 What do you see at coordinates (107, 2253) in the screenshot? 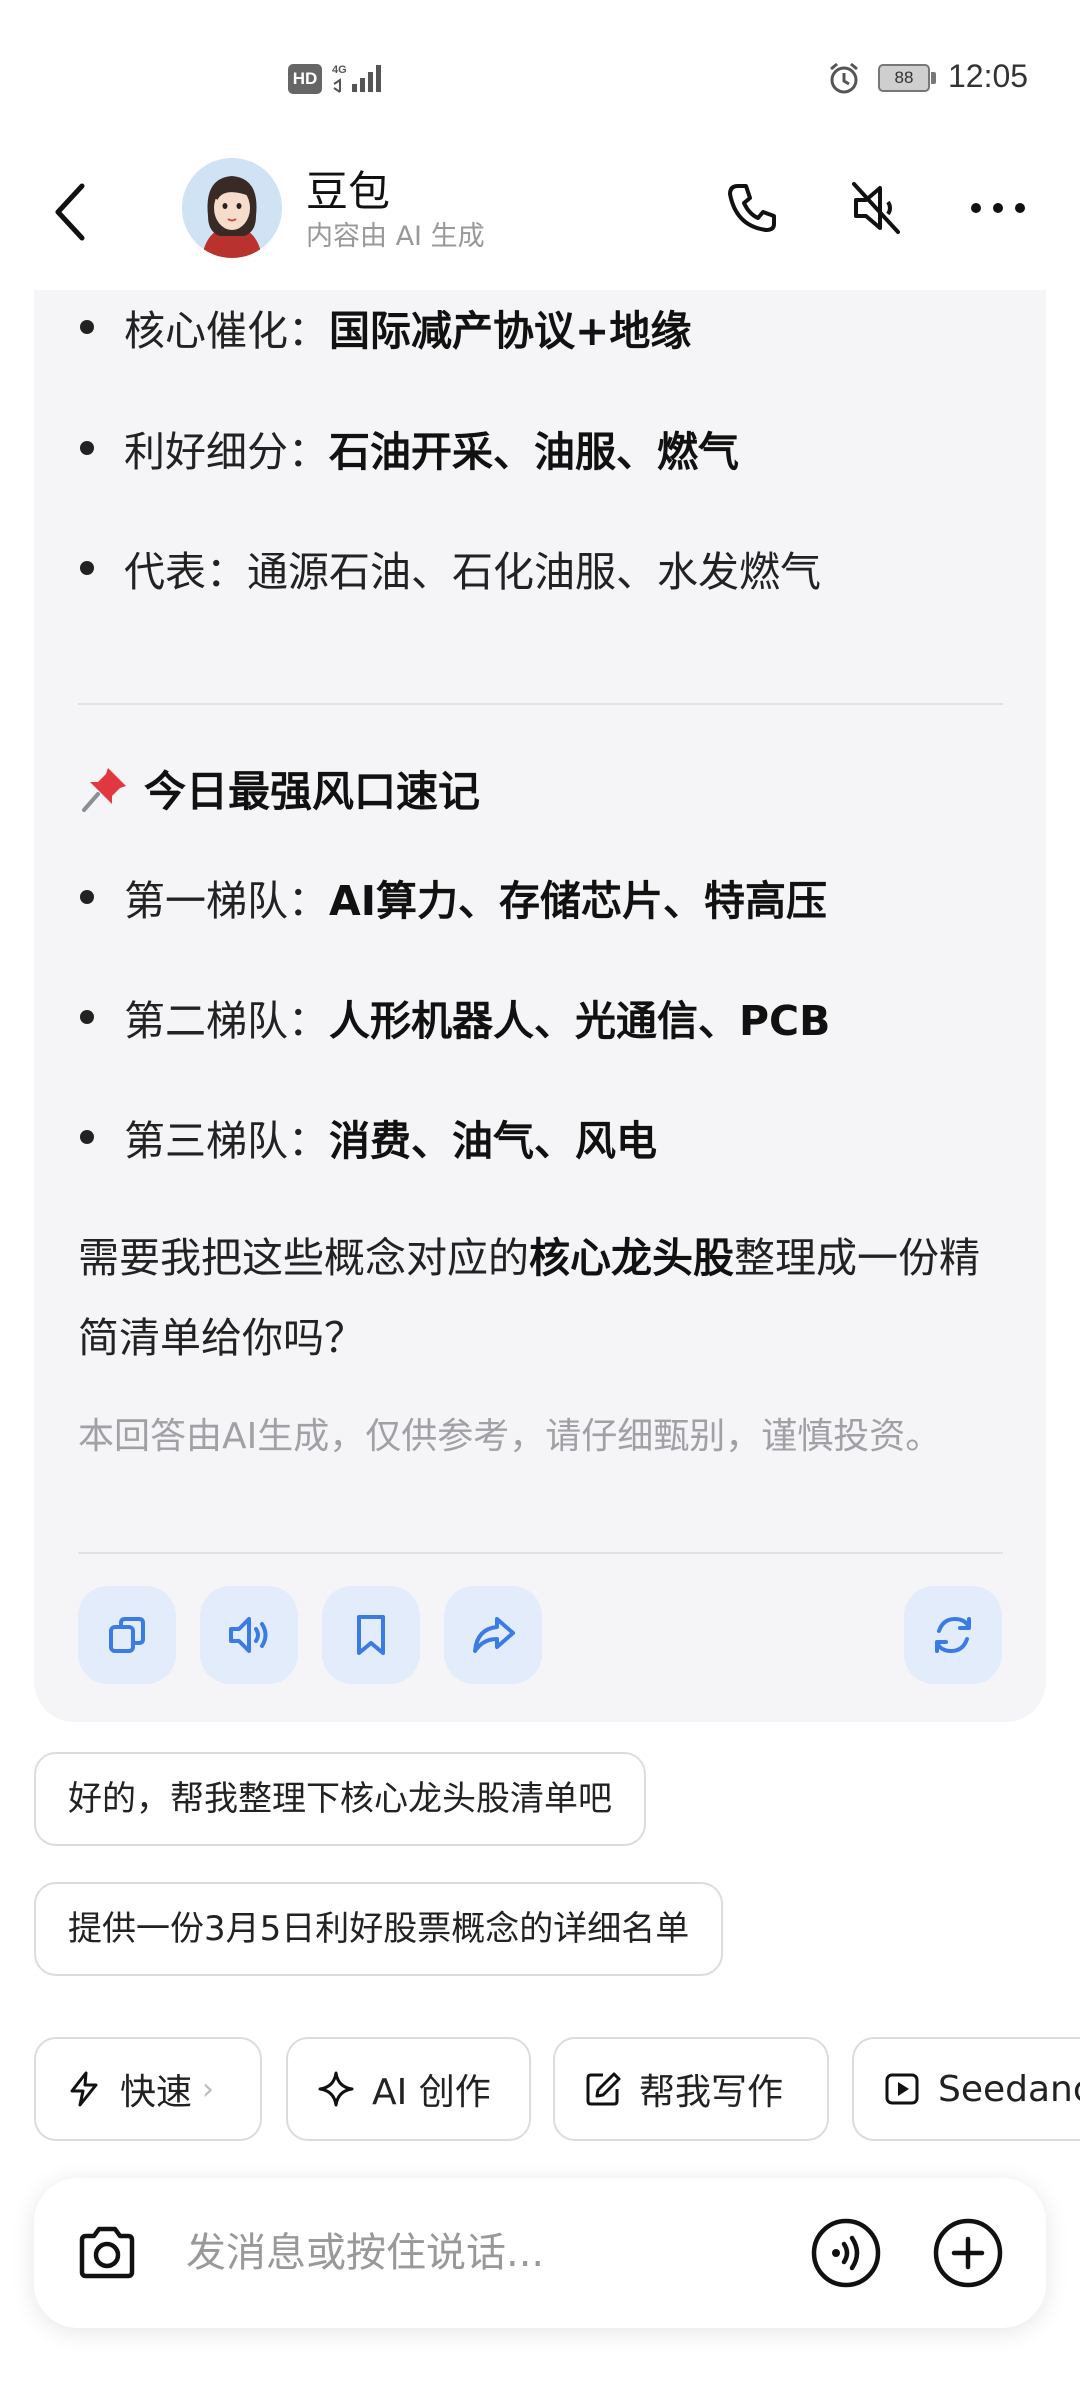
I see `camera-icon` at bounding box center [107, 2253].